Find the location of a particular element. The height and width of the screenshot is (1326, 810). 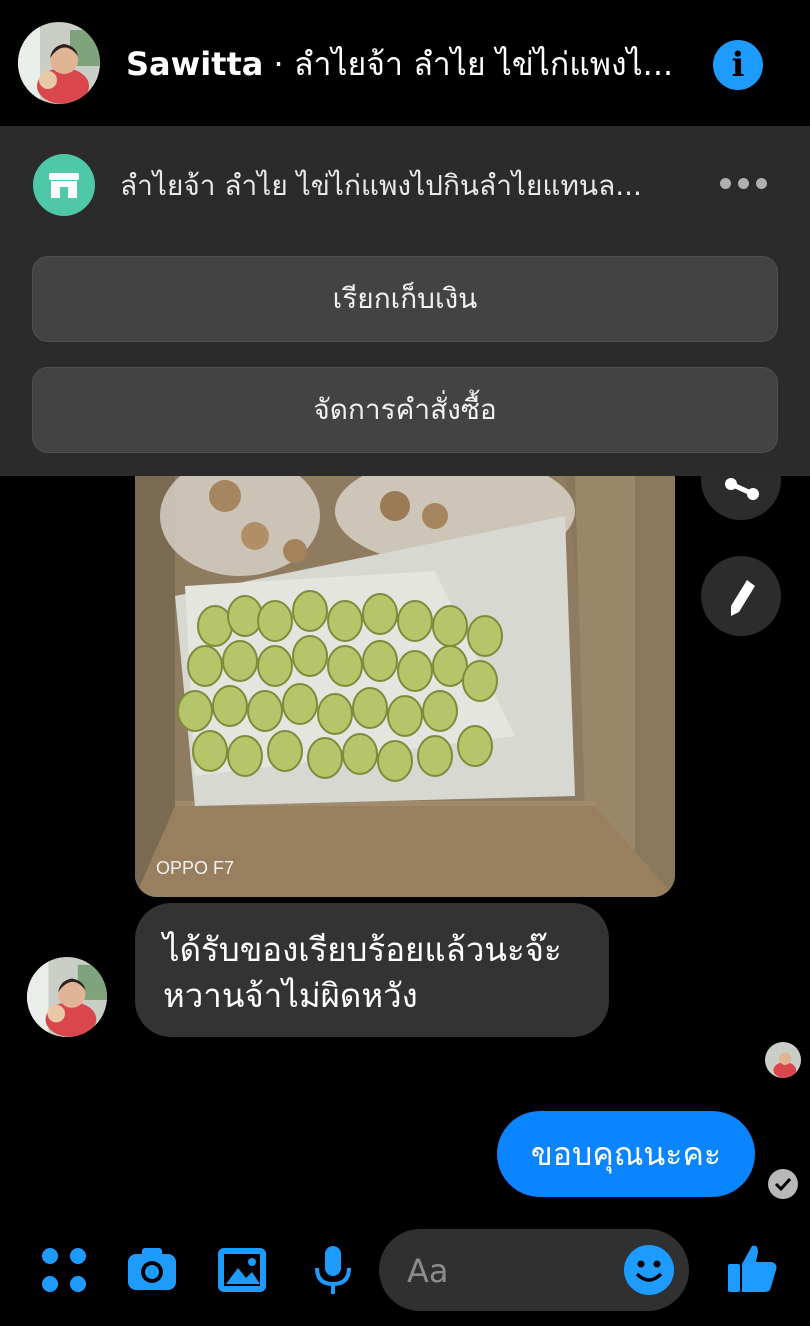

delivered-check-icon is located at coordinates (783, 1184).